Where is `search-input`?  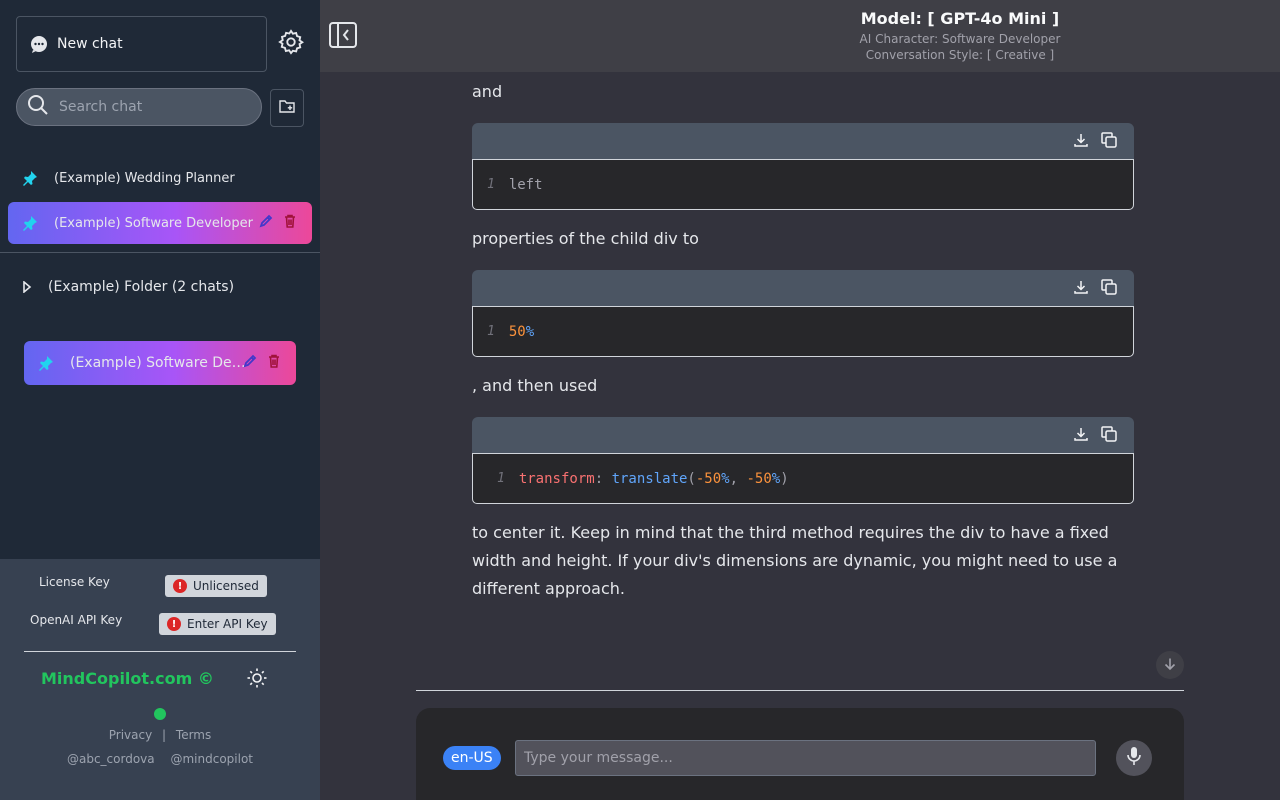
search-input is located at coordinates (154, 107).